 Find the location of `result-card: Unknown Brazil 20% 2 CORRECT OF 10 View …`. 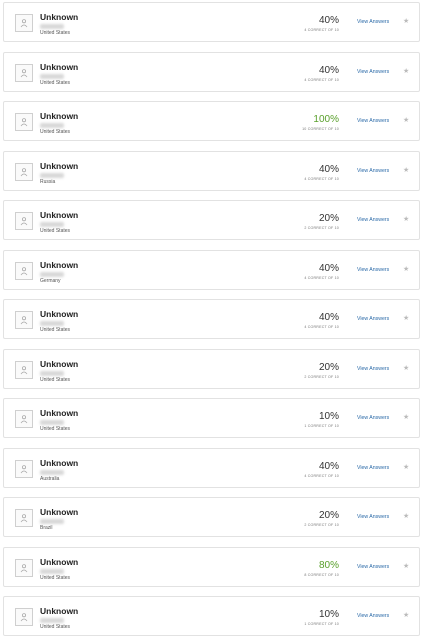

result-card: Unknown Brazil 20% 2 CORRECT OF 10 View … is located at coordinates (211, 517).